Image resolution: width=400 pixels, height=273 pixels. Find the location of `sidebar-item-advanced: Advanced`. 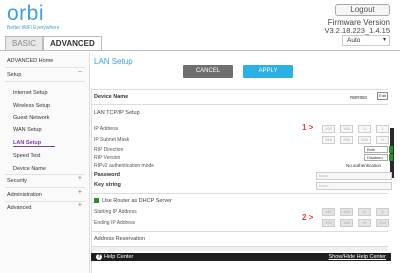

sidebar-item-advanced: Advanced is located at coordinates (52, 208).